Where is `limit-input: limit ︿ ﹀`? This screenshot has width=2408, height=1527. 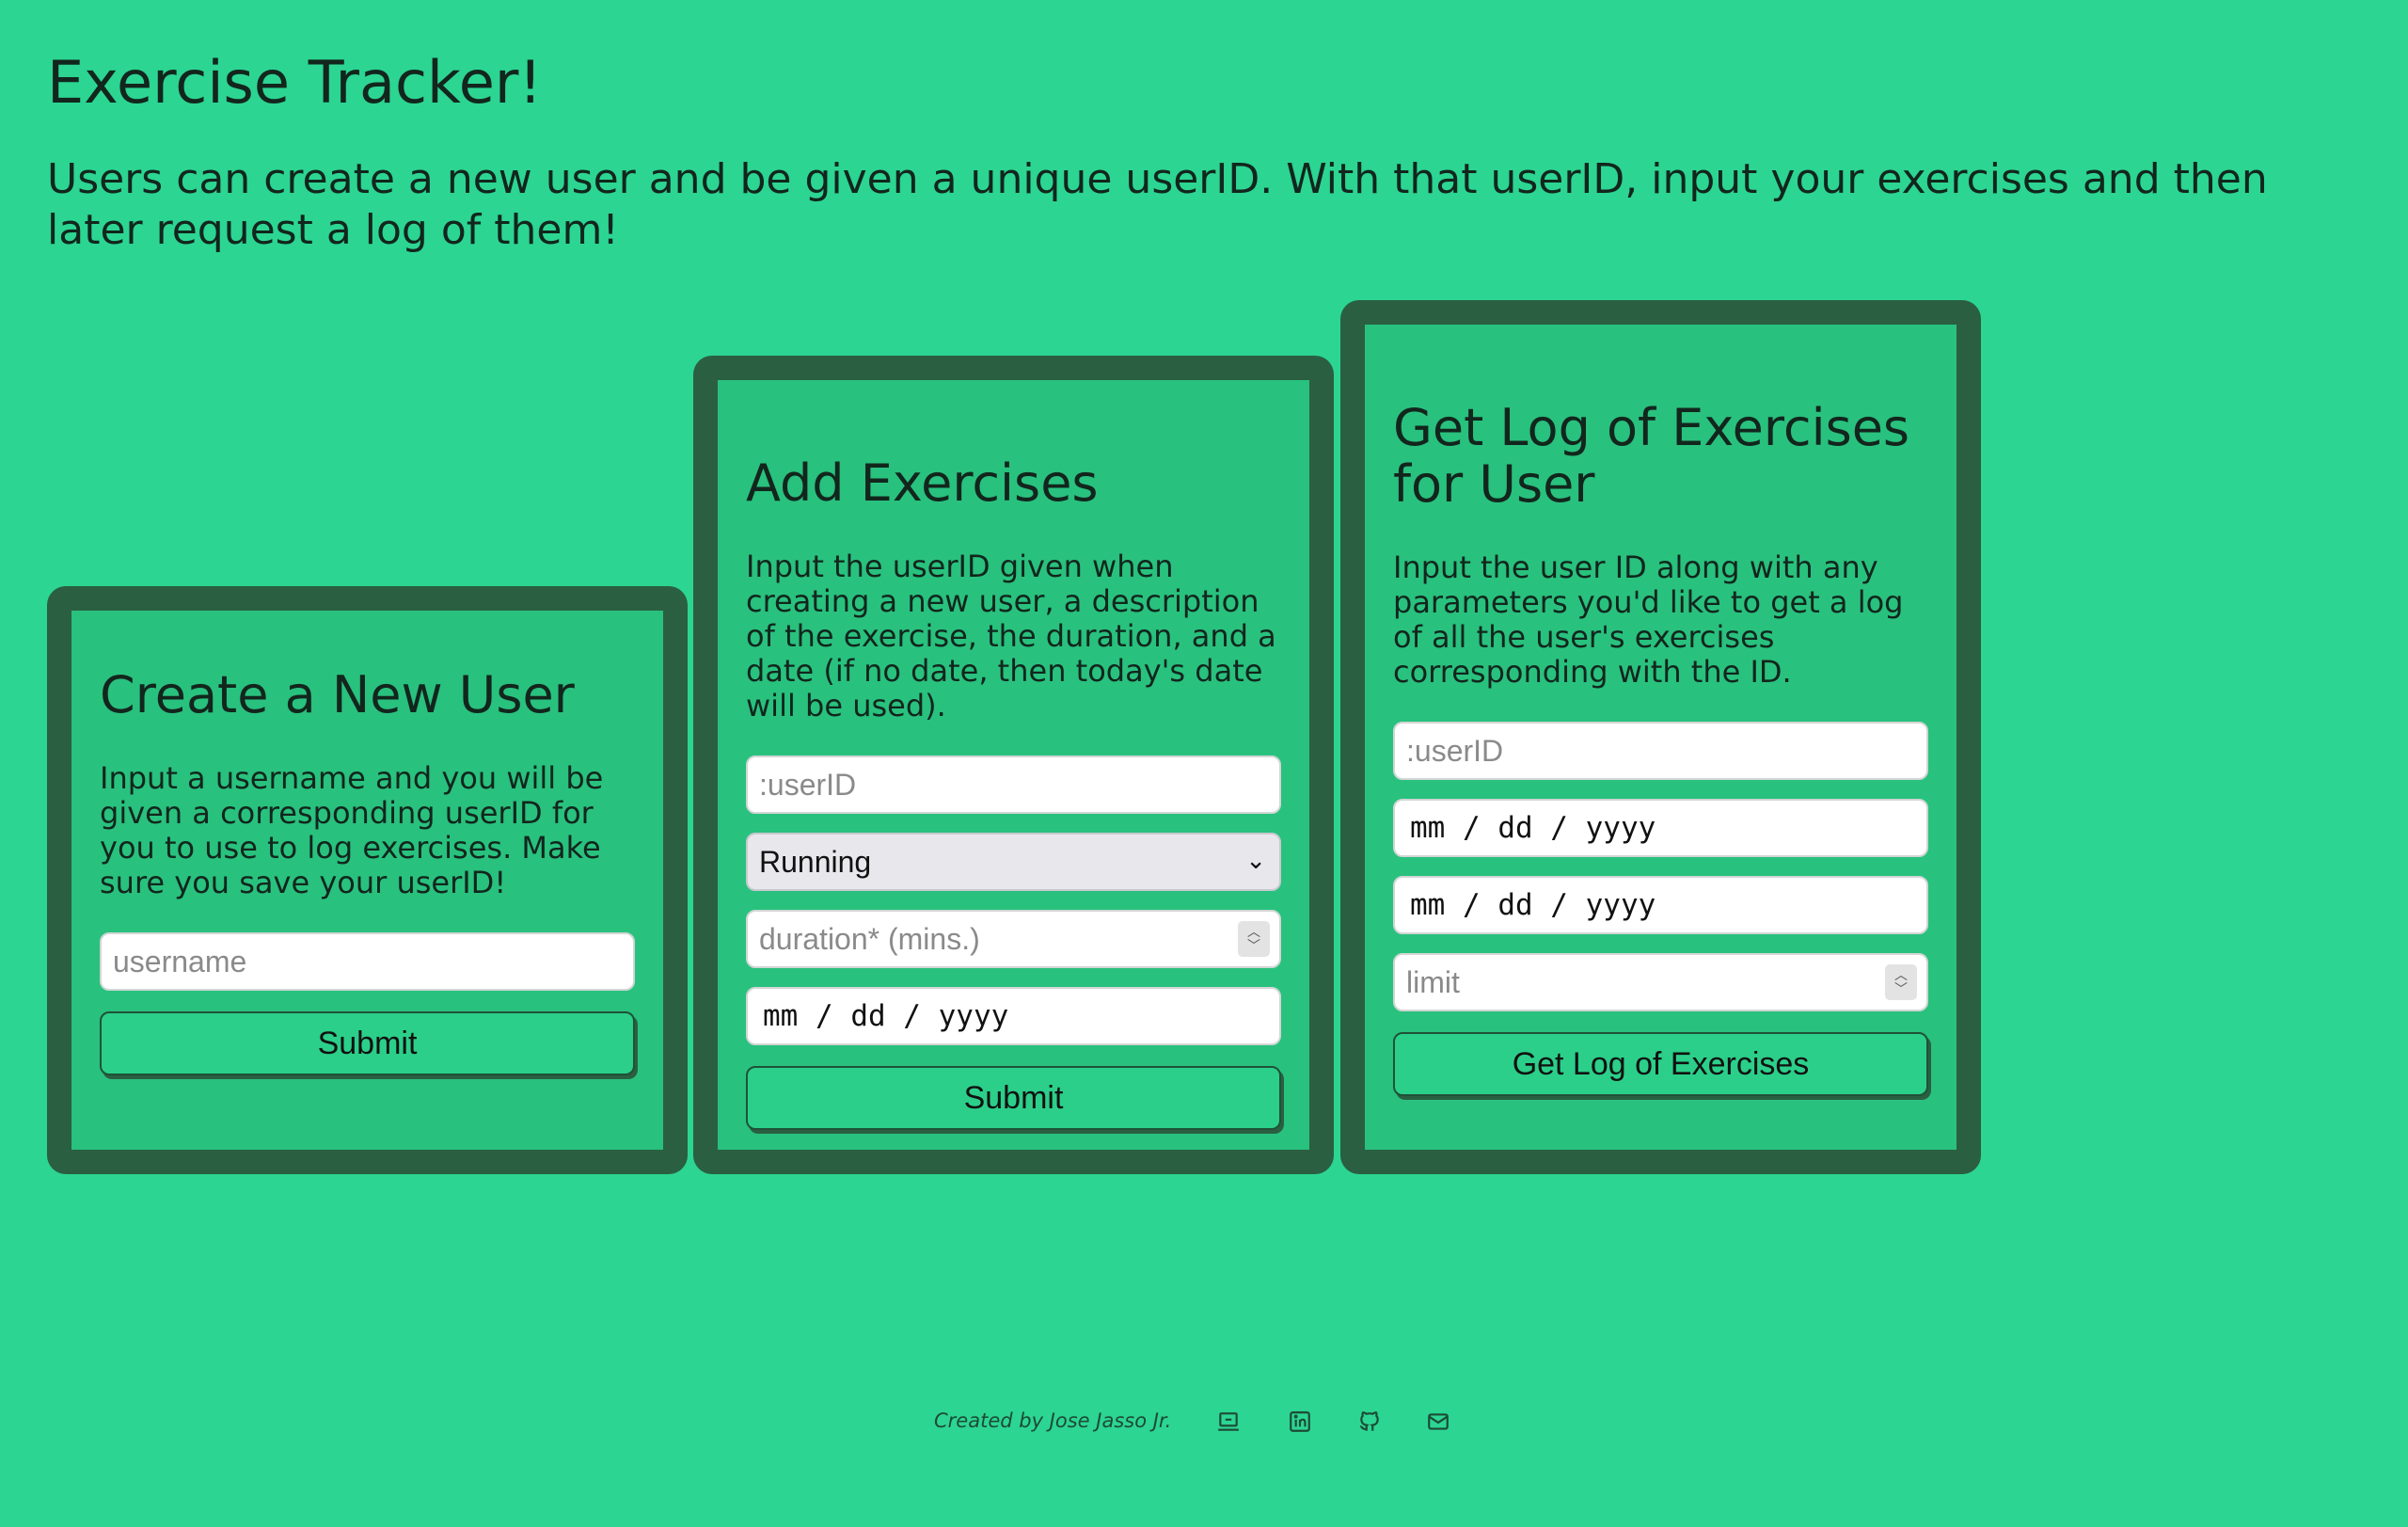
limit-input: limit ︿ ﹀ is located at coordinates (1661, 982).